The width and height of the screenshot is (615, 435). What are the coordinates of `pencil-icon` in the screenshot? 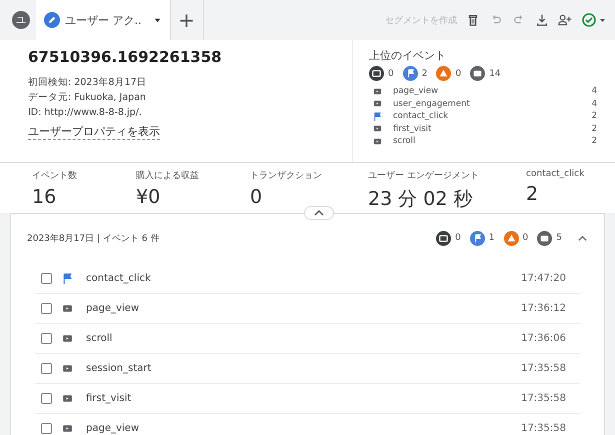 It's located at (52, 20).